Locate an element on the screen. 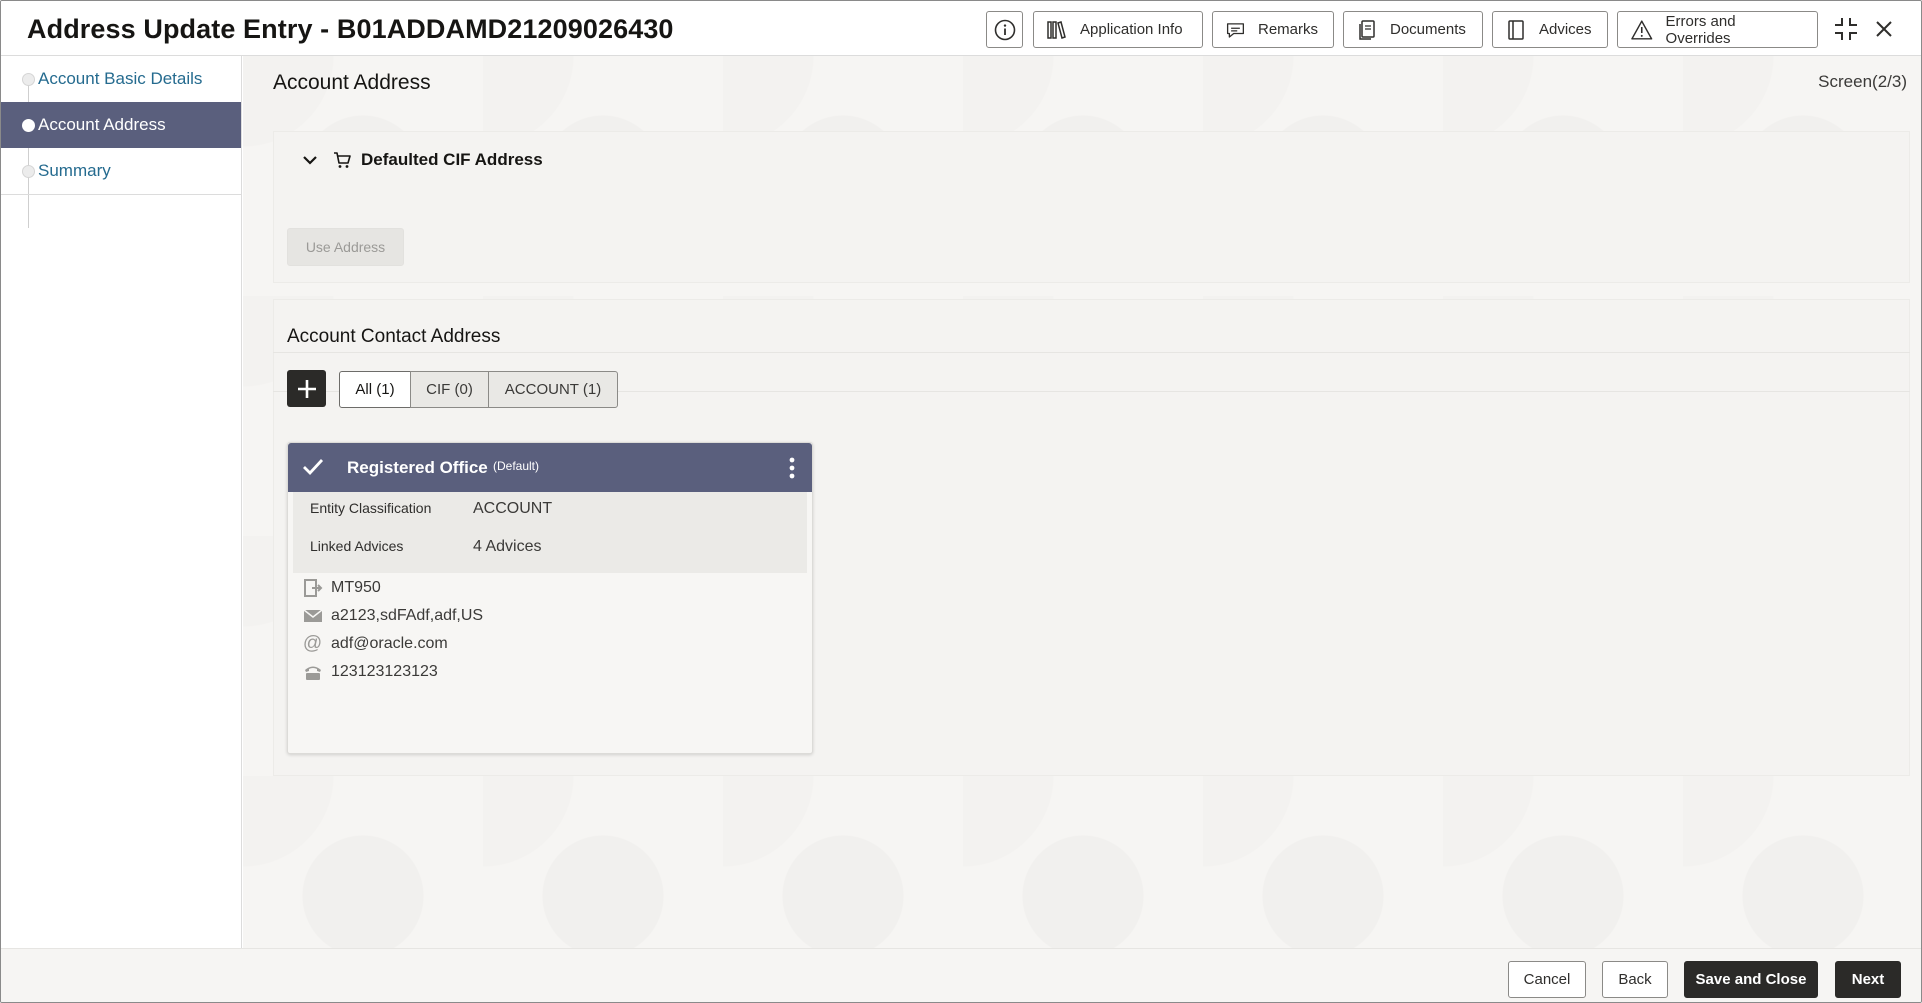 This screenshot has width=1922, height=1003. defaulted-cif-toggle: Defaulted CIF Address is located at coordinates (422, 160).